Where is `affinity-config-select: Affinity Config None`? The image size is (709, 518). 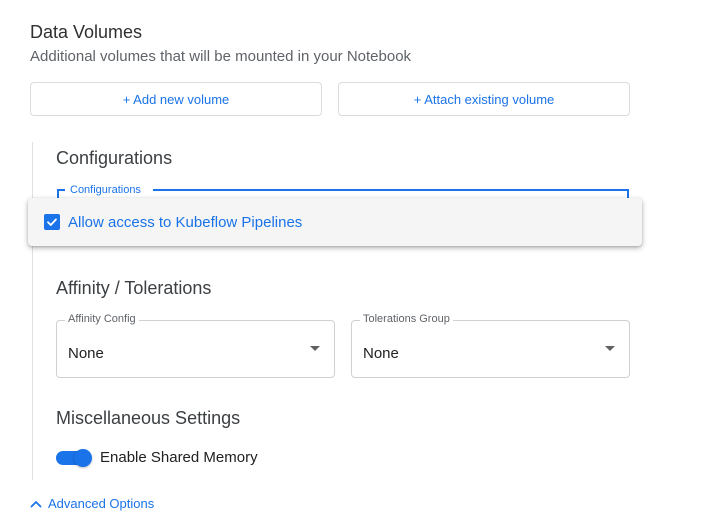 affinity-config-select: Affinity Config None is located at coordinates (195, 345).